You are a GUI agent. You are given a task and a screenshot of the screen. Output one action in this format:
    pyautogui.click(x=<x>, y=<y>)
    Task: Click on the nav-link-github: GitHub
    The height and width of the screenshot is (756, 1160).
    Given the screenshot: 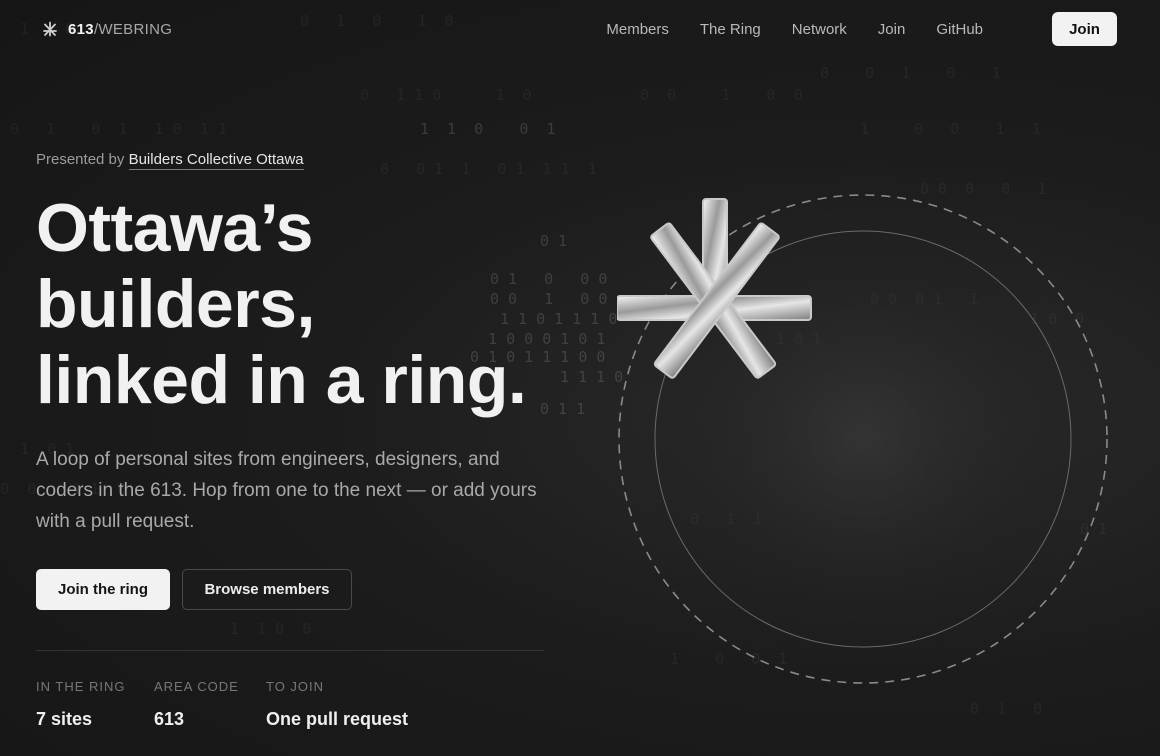 What is the action you would take?
    pyautogui.click(x=959, y=29)
    